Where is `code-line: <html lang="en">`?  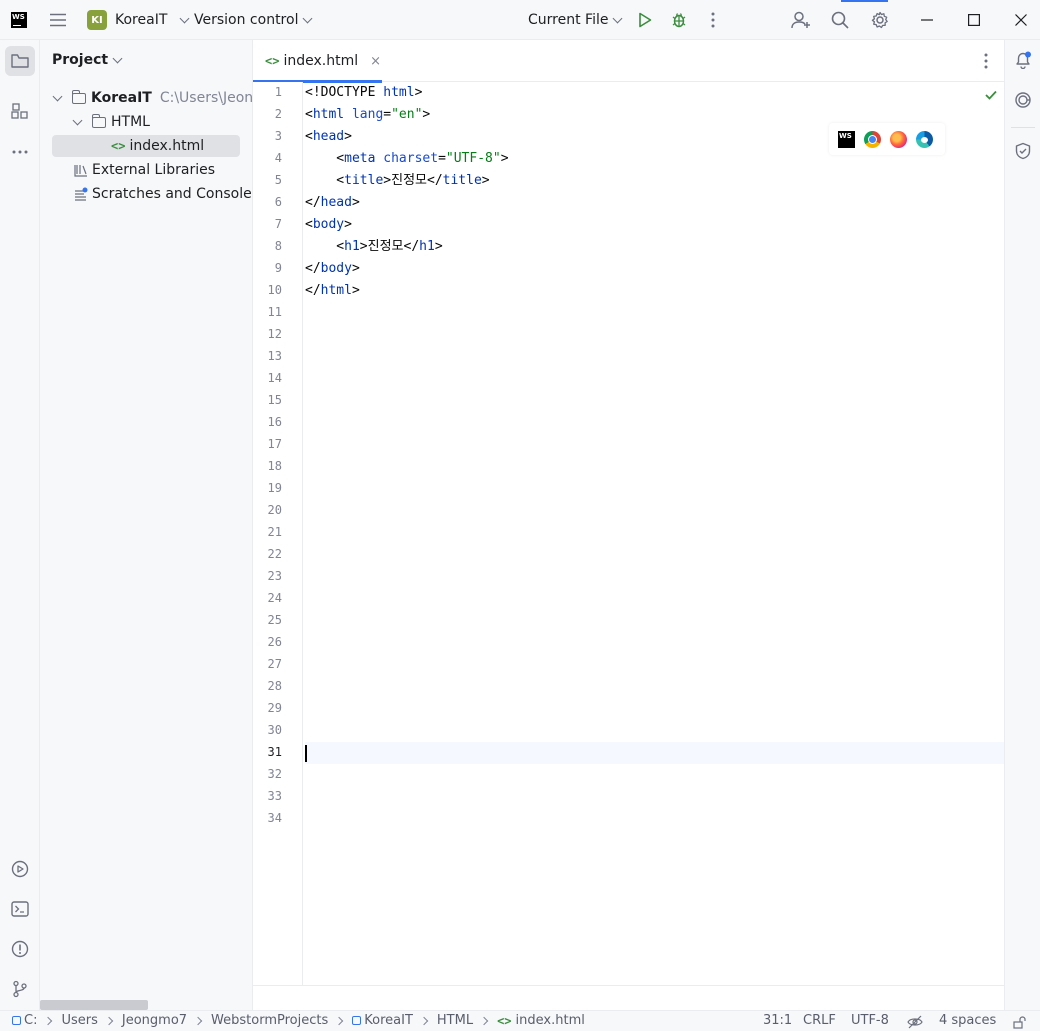 code-line: <html lang="en"> is located at coordinates (368, 114).